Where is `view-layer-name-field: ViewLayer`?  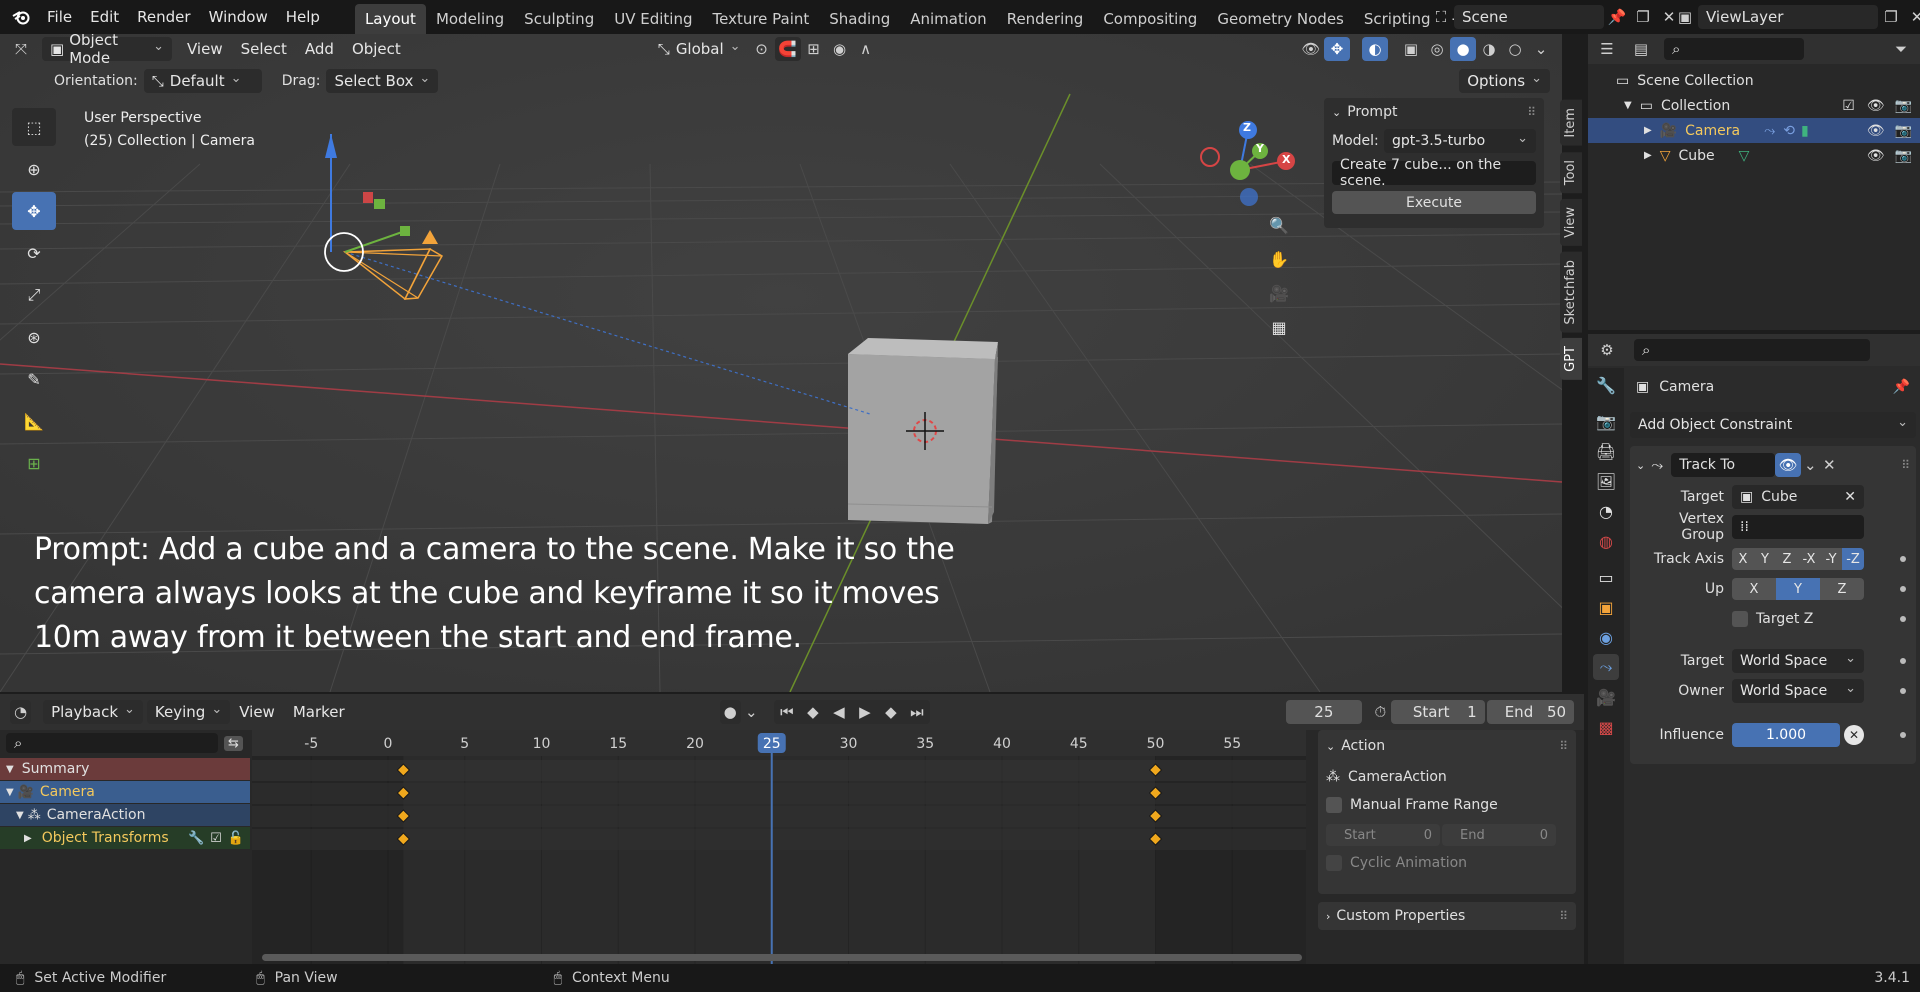
view-layer-name-field: ViewLayer is located at coordinates (1788, 17).